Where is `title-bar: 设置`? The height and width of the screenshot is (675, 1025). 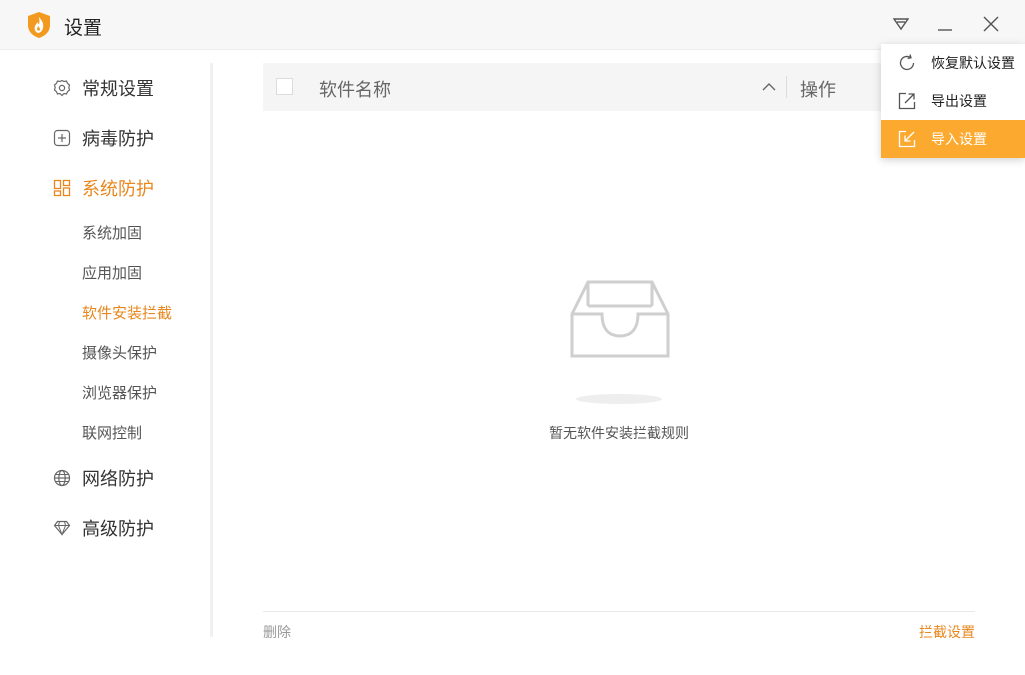
title-bar: 设置 is located at coordinates (512, 25).